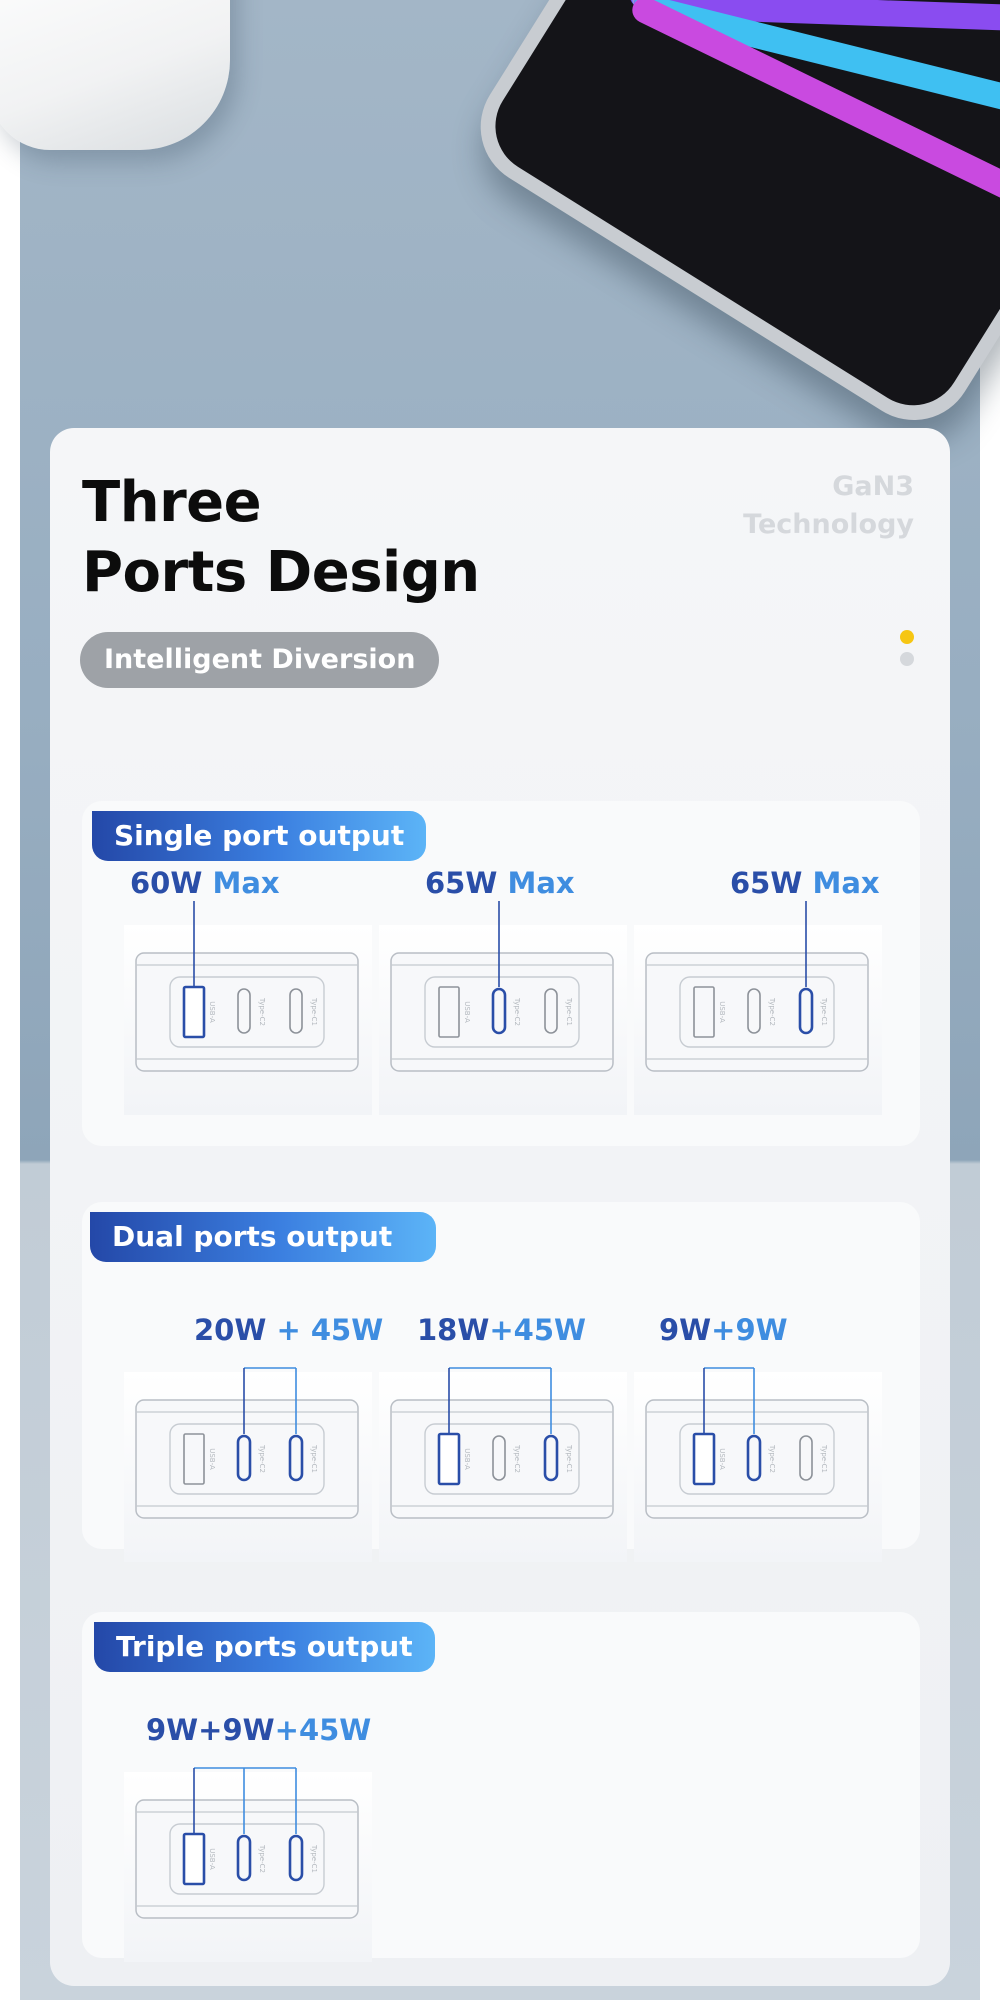 The image size is (1000, 2000). I want to click on triple-ports-item-1: USB-A Type-C2 Type-C1 9W+9W+45W, so click(248, 1847).